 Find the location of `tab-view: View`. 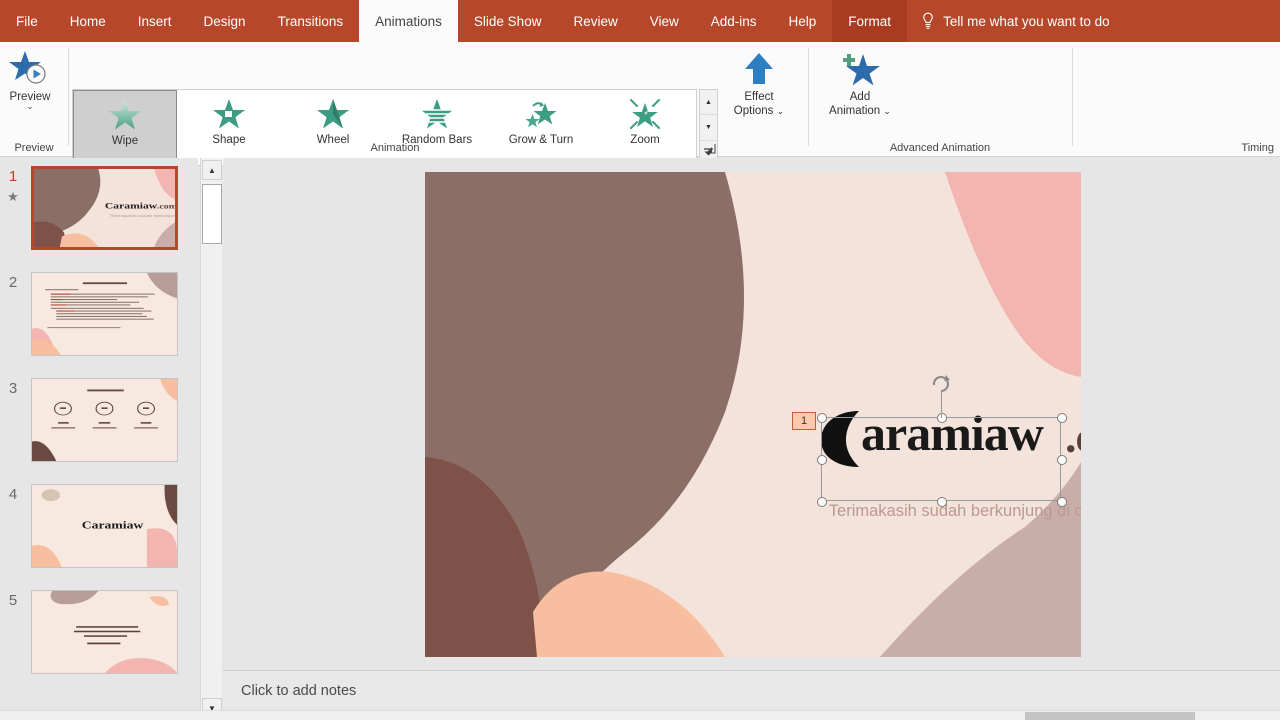

tab-view: View is located at coordinates (664, 21).